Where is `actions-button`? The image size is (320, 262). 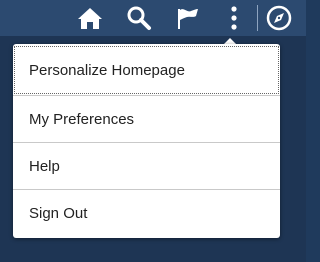
actions-button is located at coordinates (234, 18).